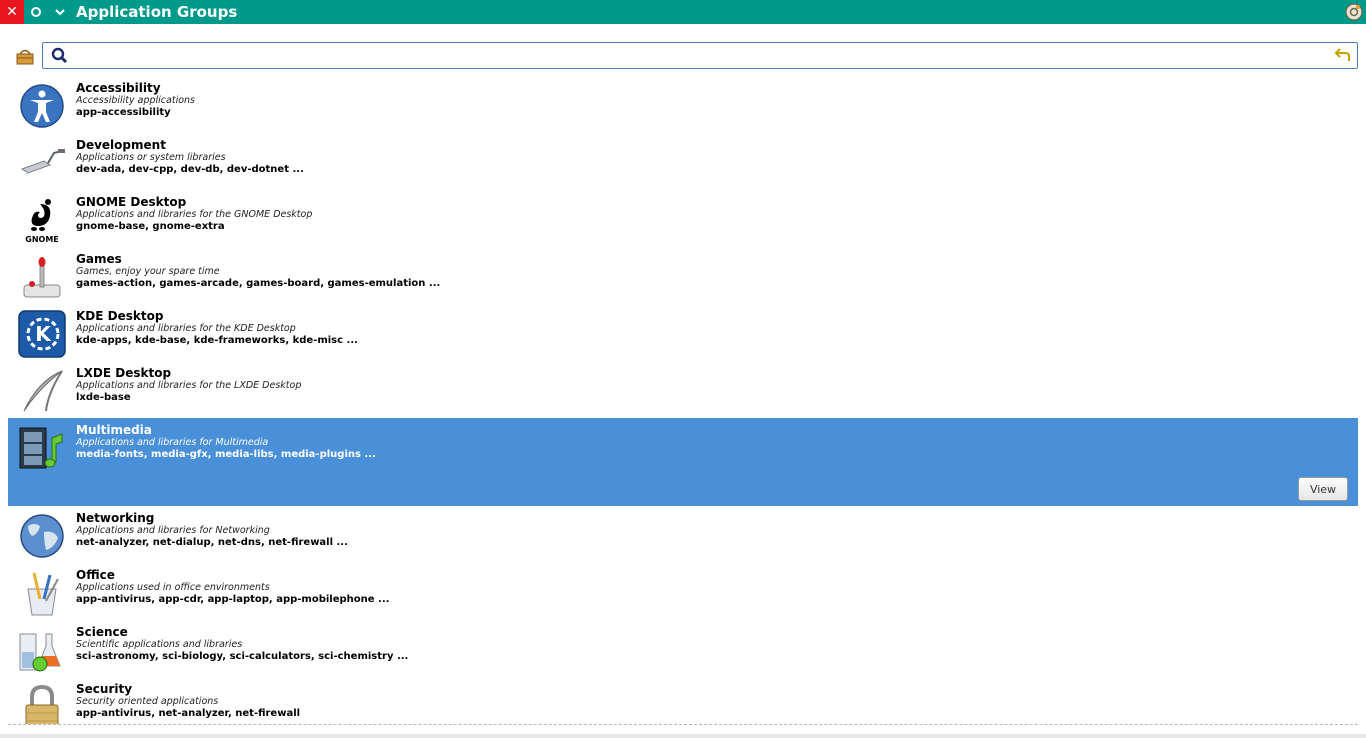 The width and height of the screenshot is (1366, 738). Describe the element at coordinates (151, 157) in the screenshot. I see `group-description: Applications or system libraries` at that location.